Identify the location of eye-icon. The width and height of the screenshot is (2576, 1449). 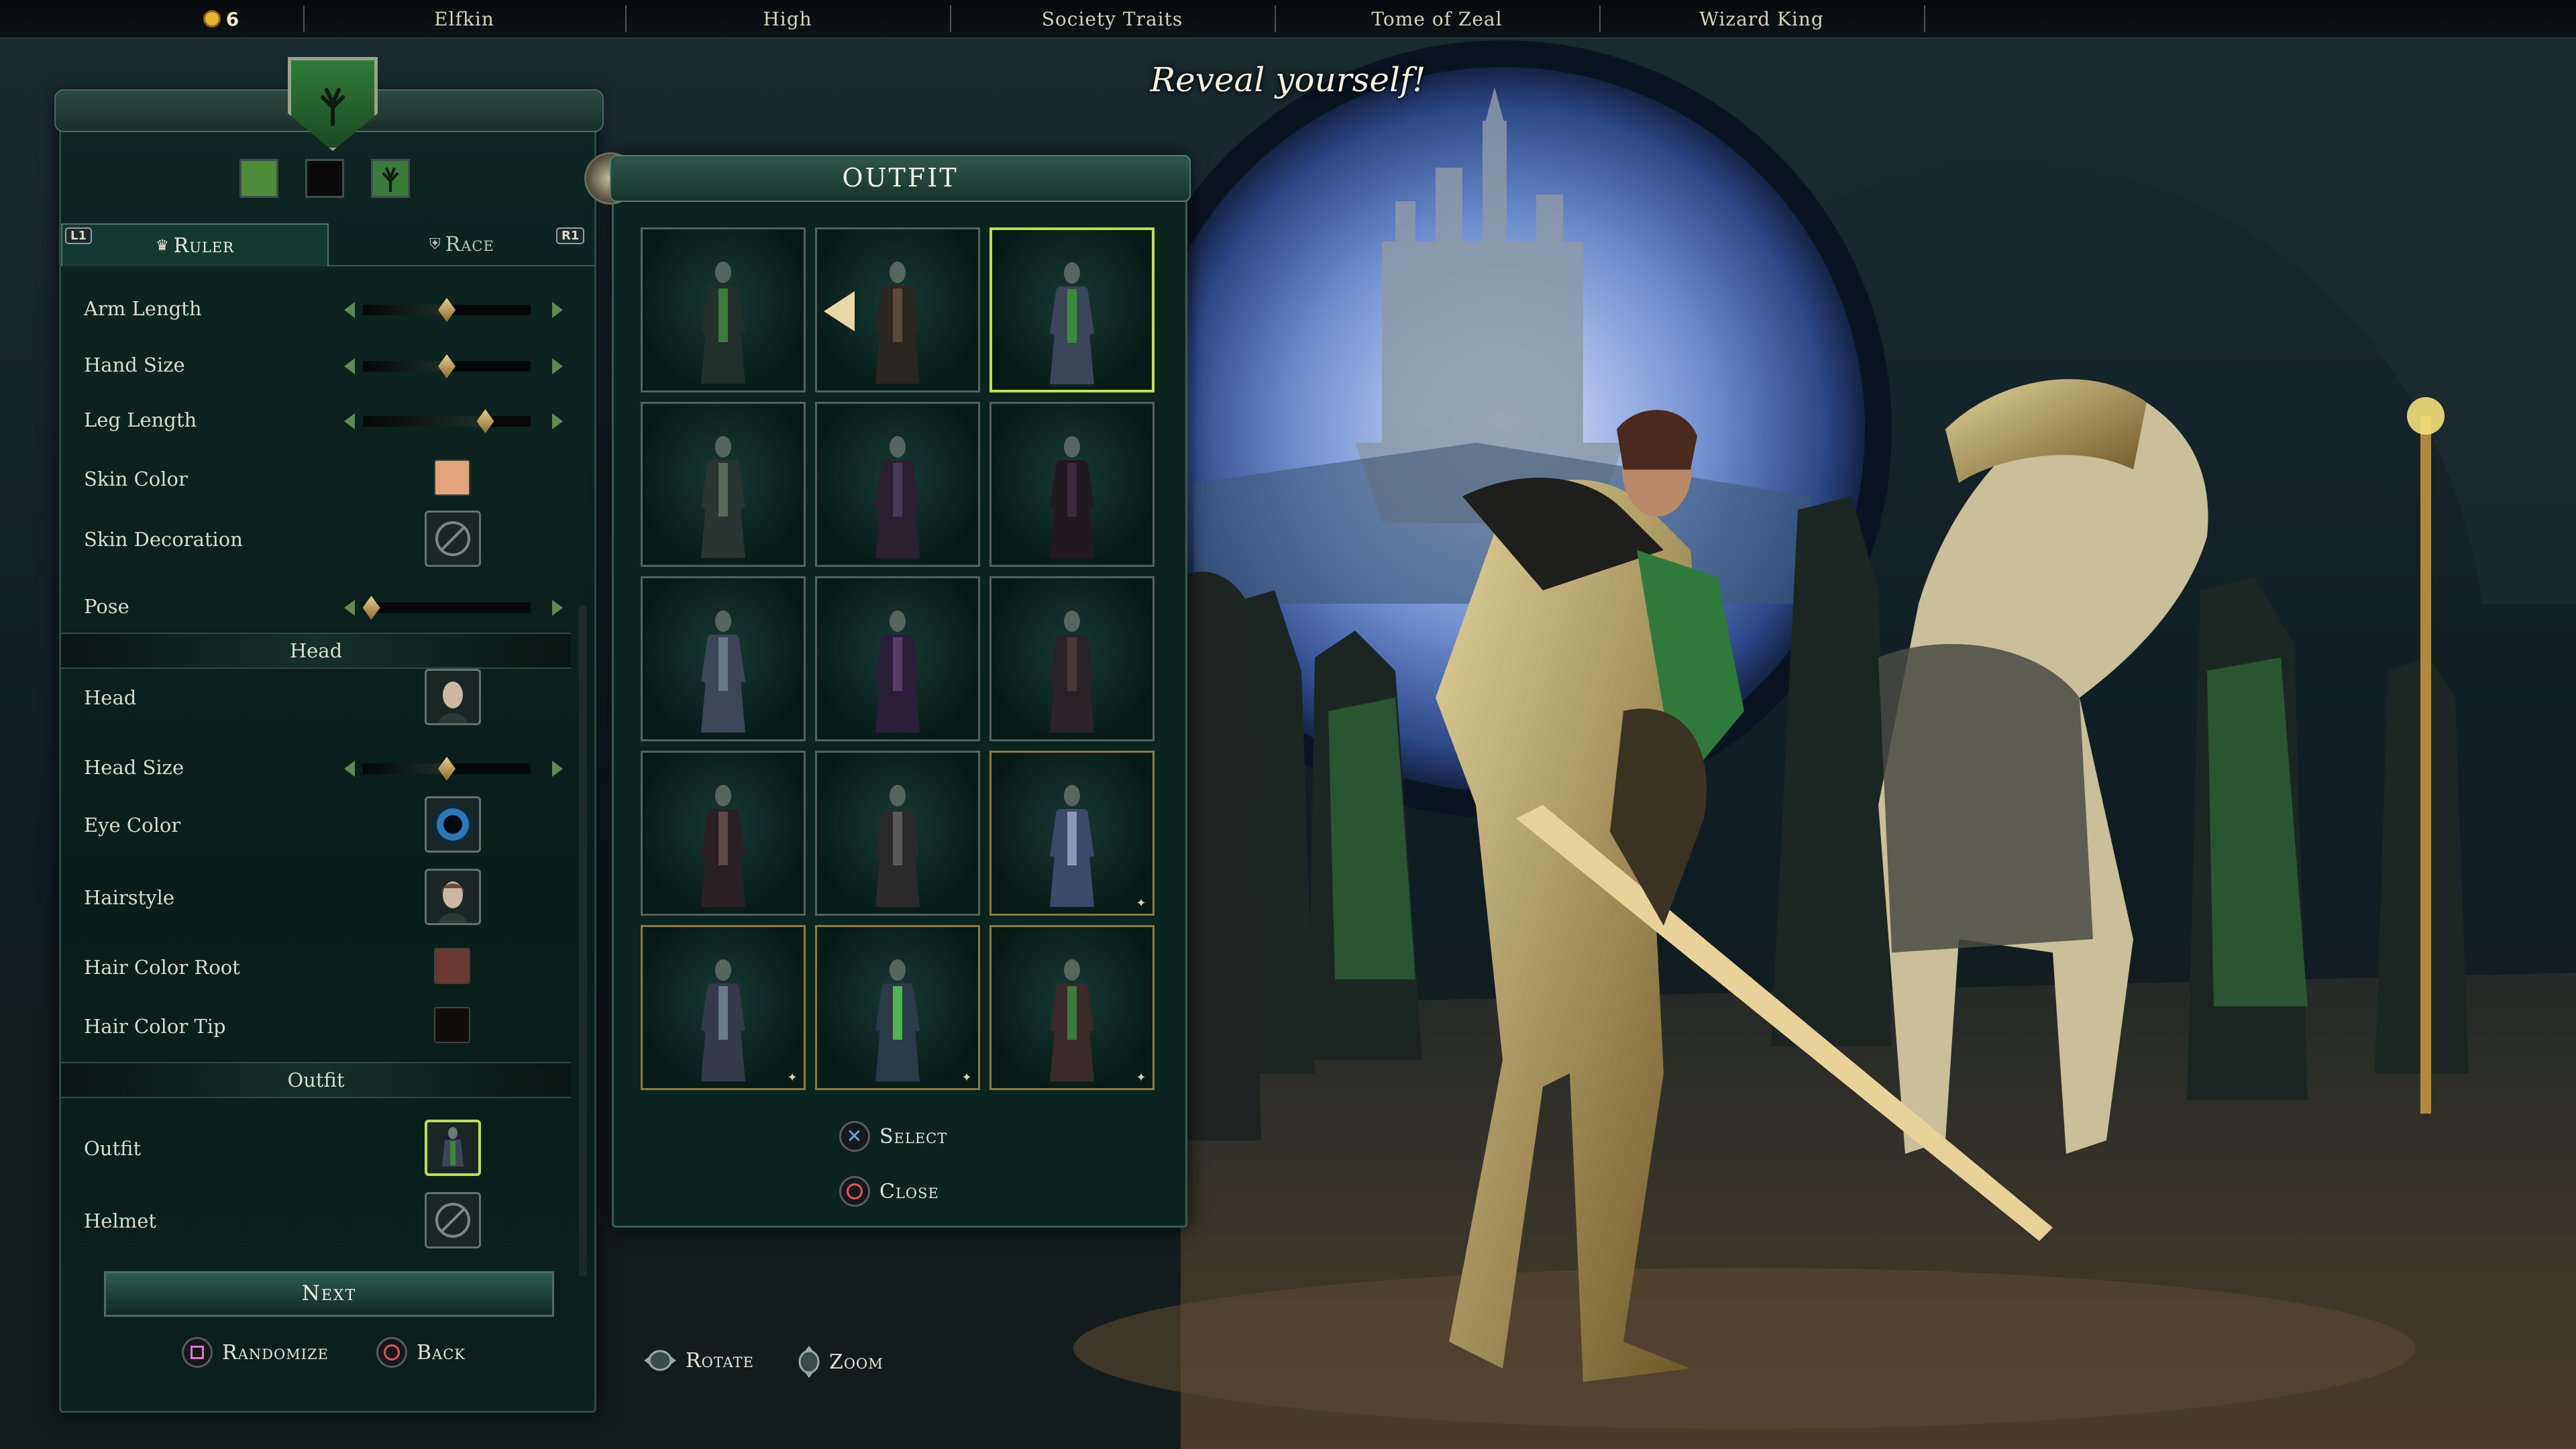
(453, 824).